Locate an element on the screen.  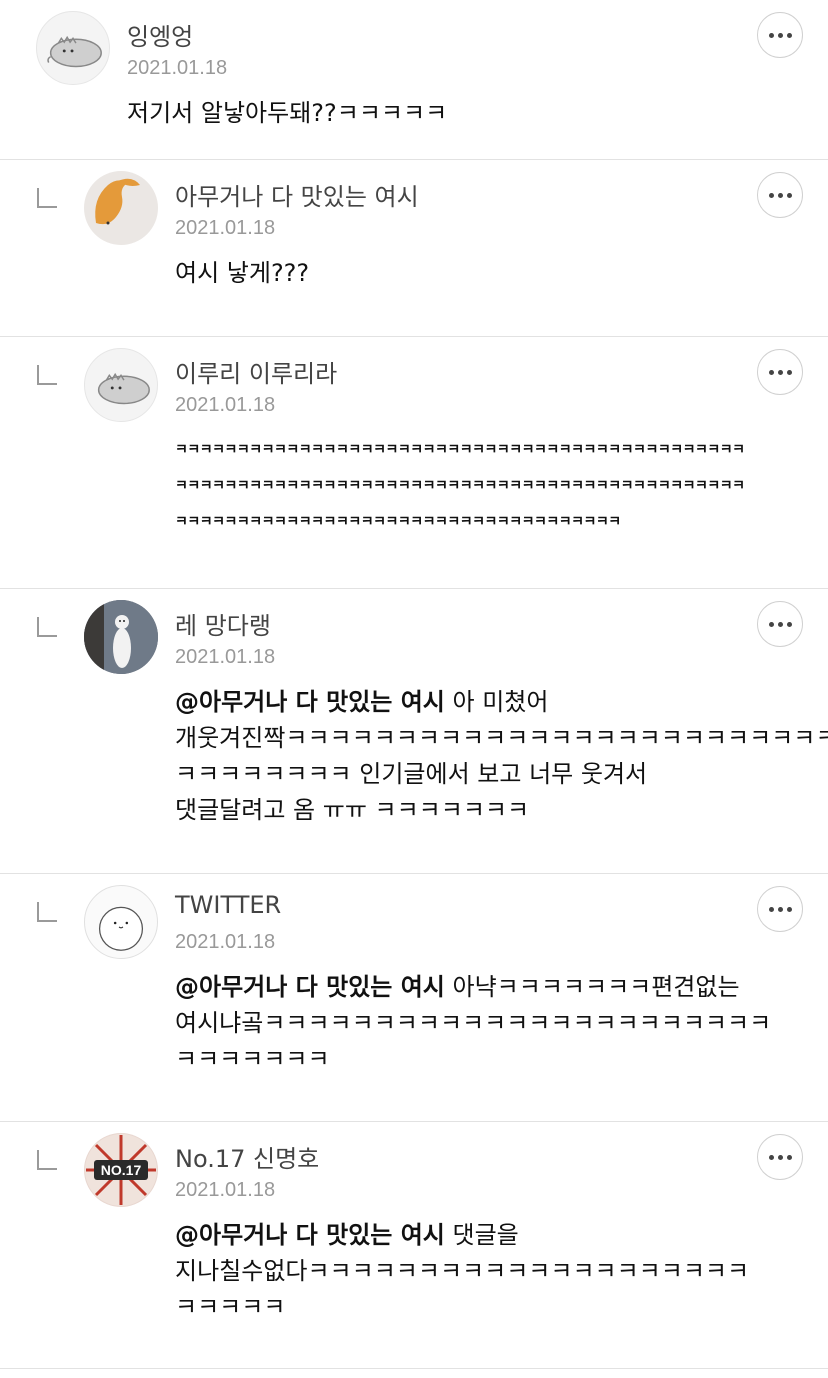
comment-line: ㅋㅋㅋㅋㅋ is located at coordinates (230, 1307).